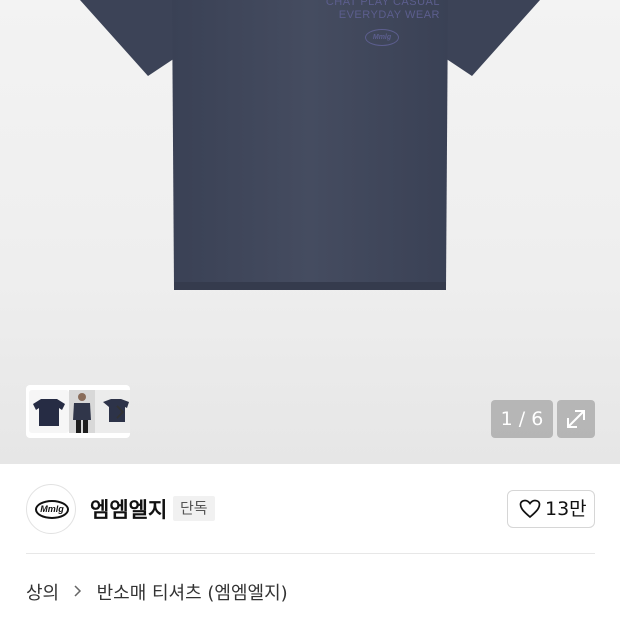 This screenshot has height=620, width=620. What do you see at coordinates (522, 419) in the screenshot?
I see `image-counter: 1 / 6` at bounding box center [522, 419].